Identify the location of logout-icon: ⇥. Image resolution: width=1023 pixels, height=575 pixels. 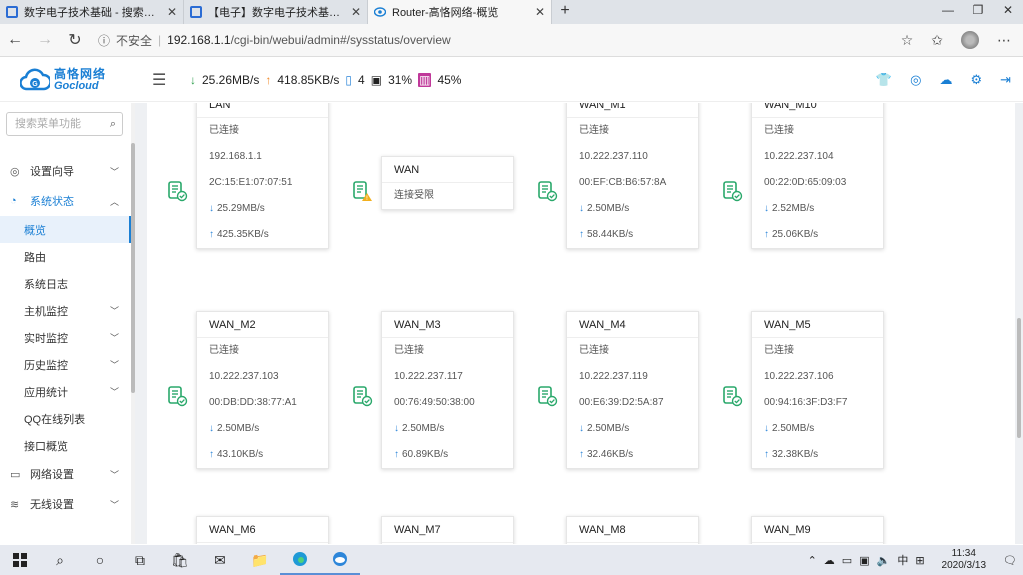
(1005, 80).